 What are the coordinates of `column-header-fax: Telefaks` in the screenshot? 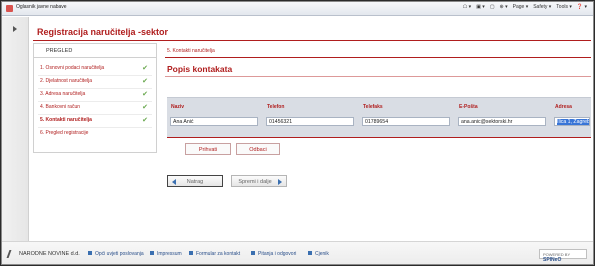 It's located at (373, 107).